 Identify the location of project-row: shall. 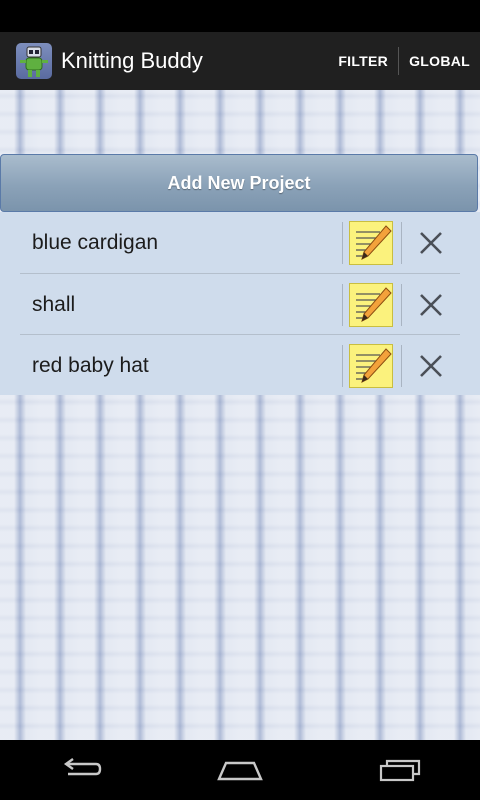
(240, 304).